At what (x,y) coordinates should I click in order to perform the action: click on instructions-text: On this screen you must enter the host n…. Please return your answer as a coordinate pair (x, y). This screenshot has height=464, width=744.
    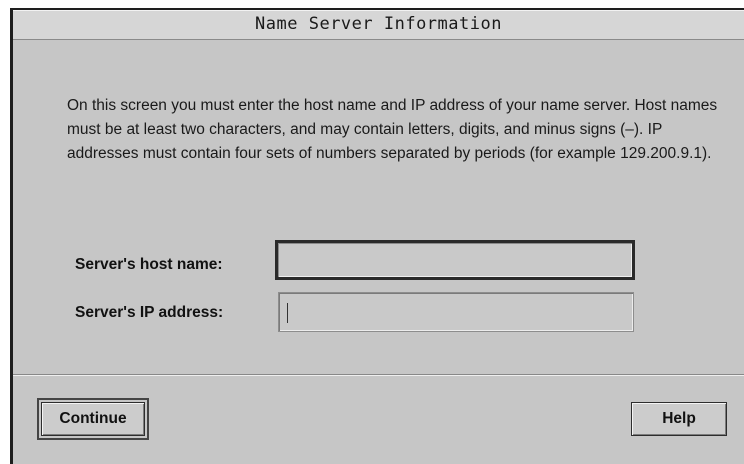
    Looking at the image, I should click on (392, 129).